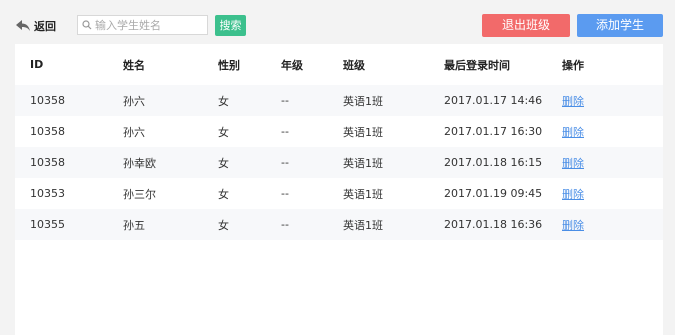  Describe the element at coordinates (230, 25) in the screenshot. I see `search-button: 搜索` at that location.